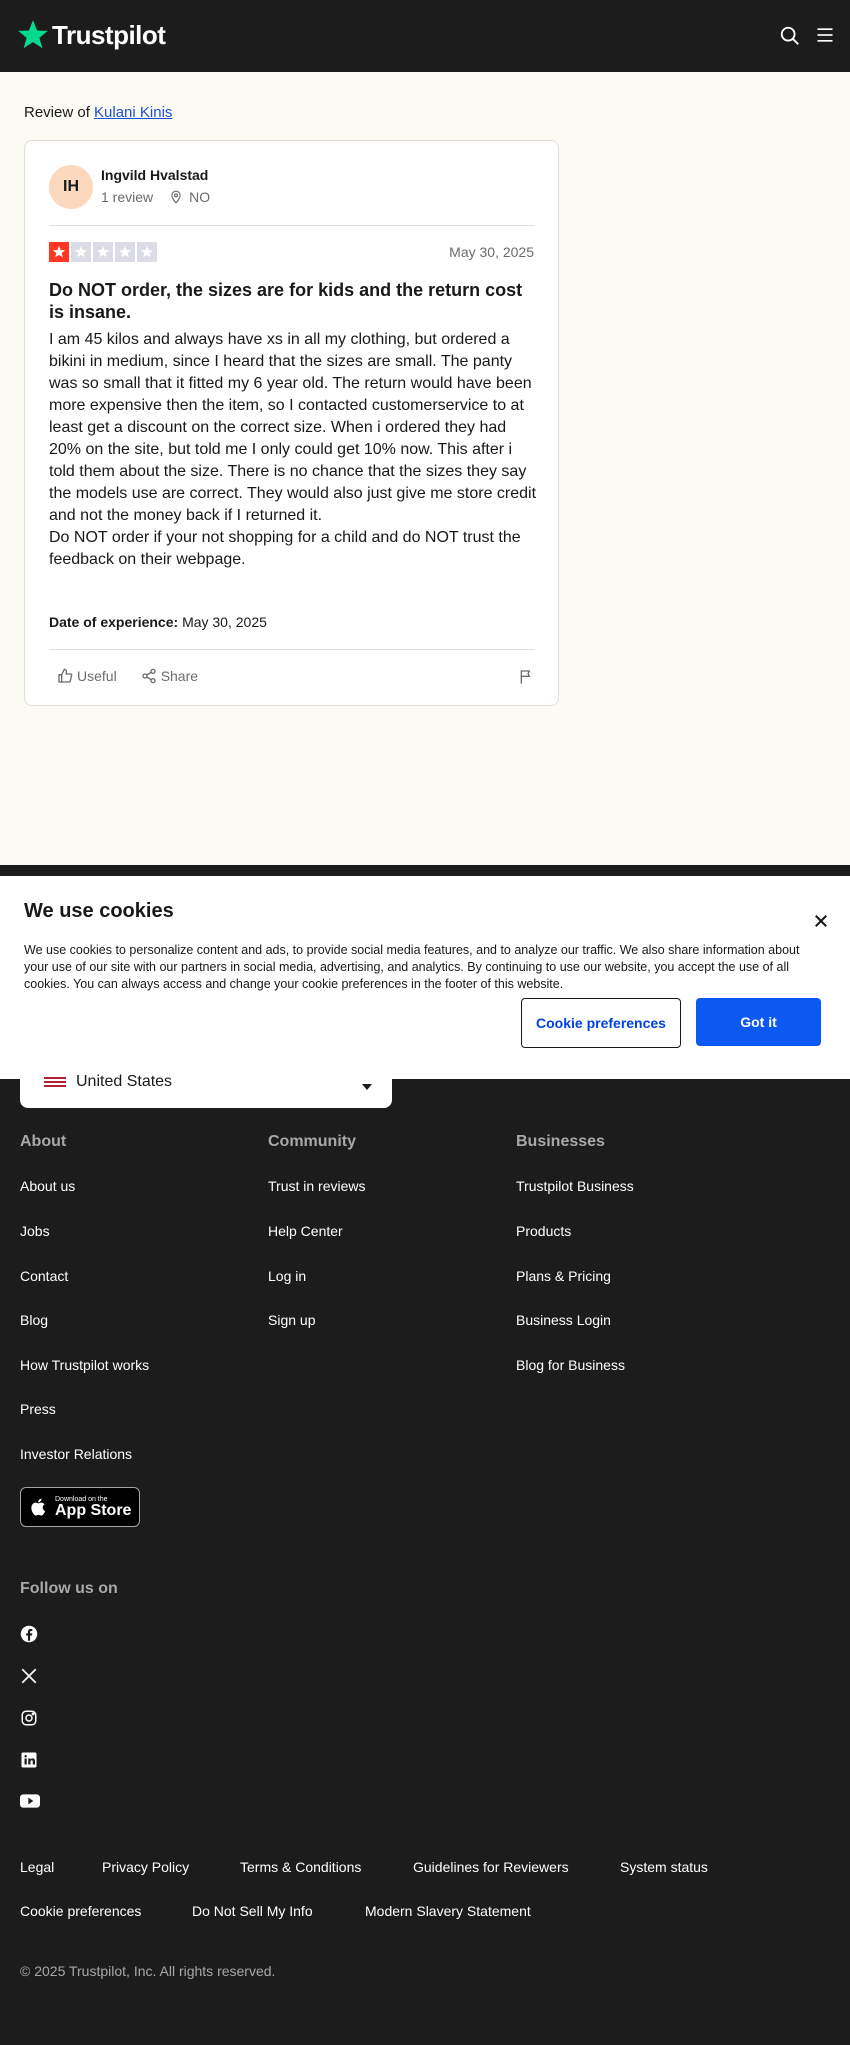 The image size is (850, 2045). I want to click on location-pin-icon, so click(176, 197).